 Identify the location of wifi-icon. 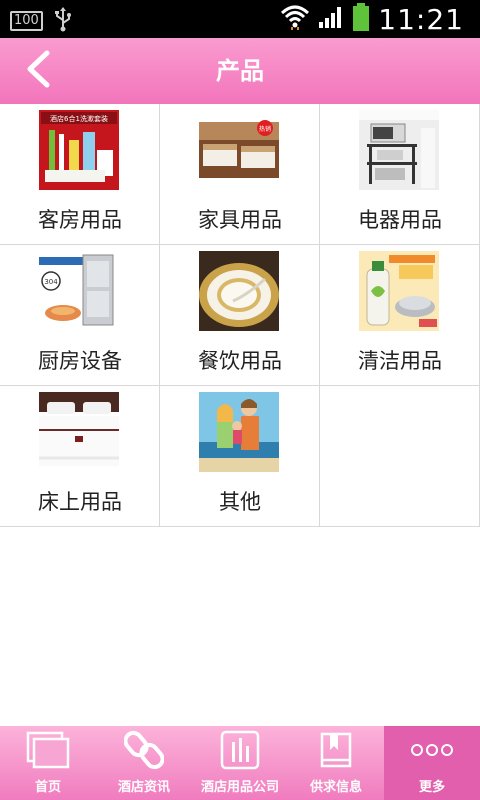
(295, 19).